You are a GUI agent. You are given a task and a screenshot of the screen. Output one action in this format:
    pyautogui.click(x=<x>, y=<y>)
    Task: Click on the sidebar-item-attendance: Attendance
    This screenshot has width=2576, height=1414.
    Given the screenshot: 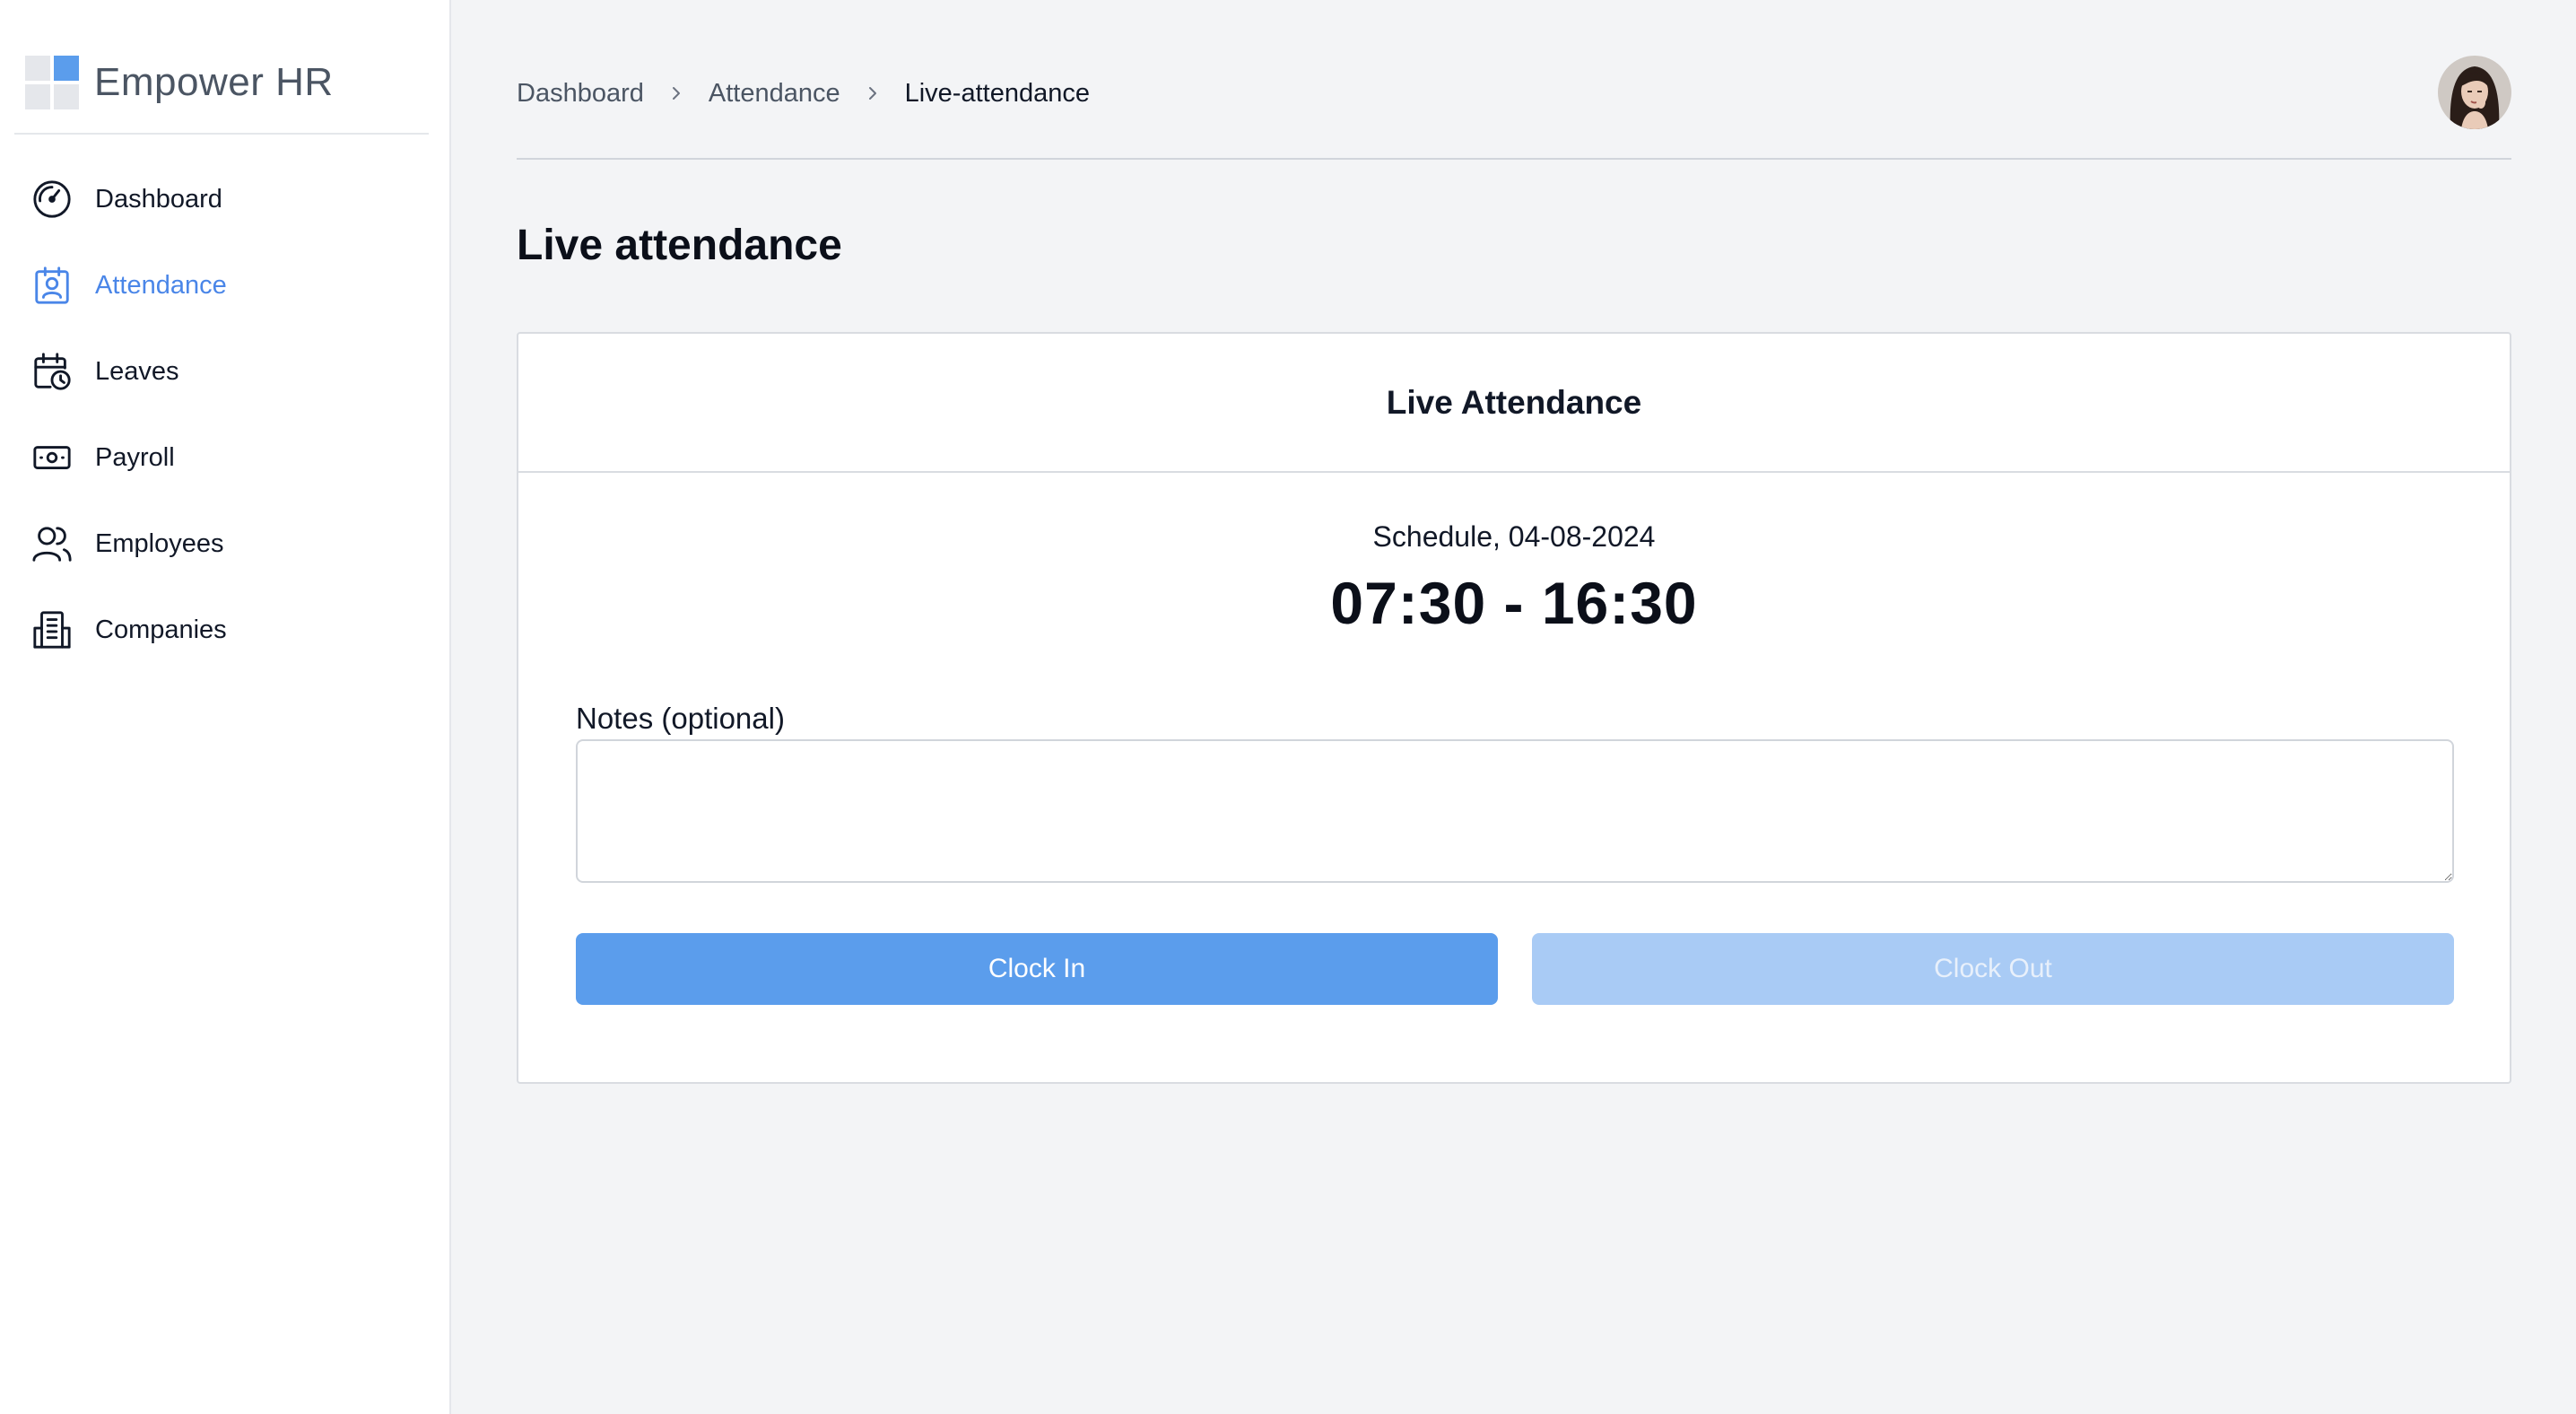 What is the action you would take?
    pyautogui.click(x=225, y=285)
    